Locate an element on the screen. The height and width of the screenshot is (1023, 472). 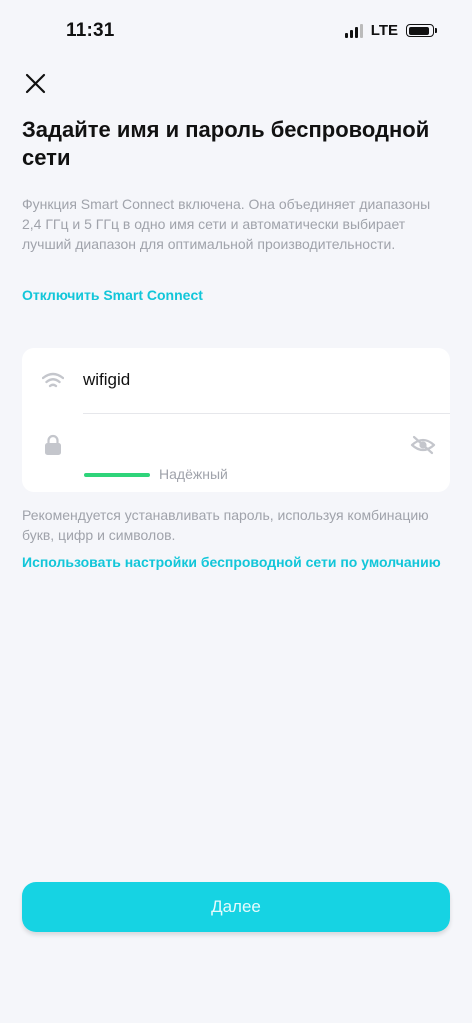
status-bar: 11:31 LTE is located at coordinates (236, 32).